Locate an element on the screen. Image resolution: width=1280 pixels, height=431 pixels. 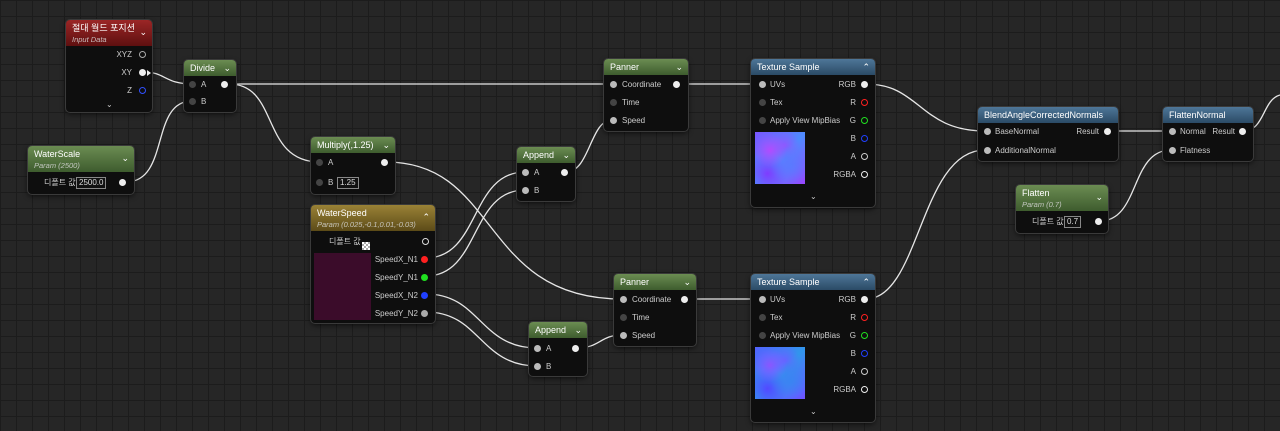
node-header: BlendAngleCorrectedNormals is located at coordinates (1048, 115).